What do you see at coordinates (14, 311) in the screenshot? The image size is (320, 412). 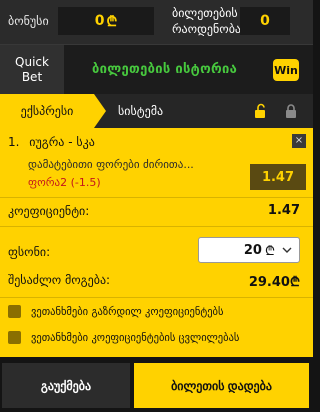 I see `accept-increased-odds-checkbox` at bounding box center [14, 311].